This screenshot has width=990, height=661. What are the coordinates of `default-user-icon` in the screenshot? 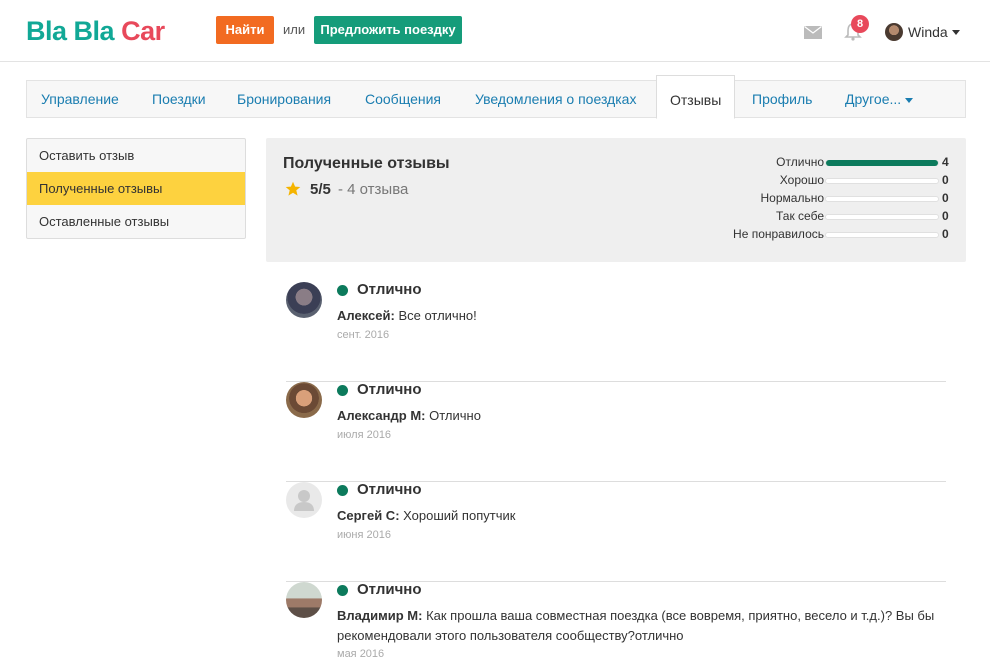 It's located at (304, 500).